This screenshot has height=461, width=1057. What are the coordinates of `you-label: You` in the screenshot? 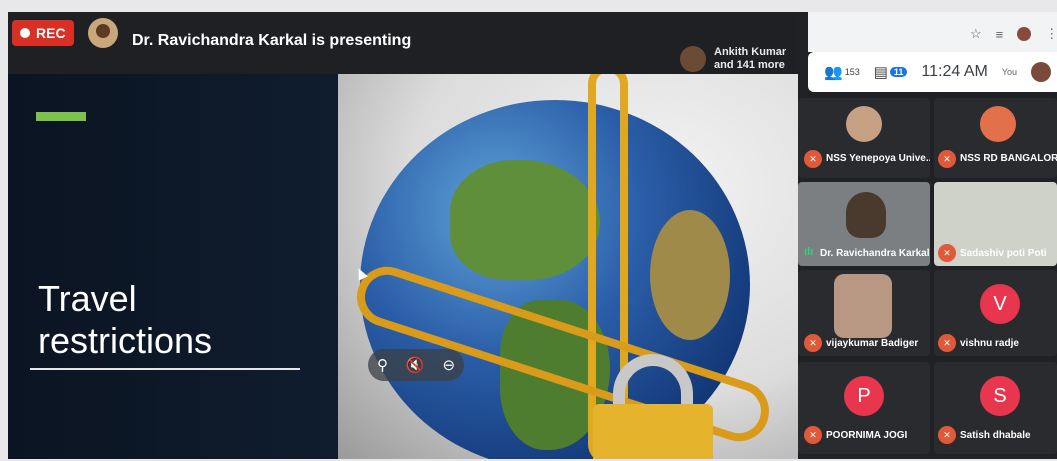 It's located at (1009, 72).